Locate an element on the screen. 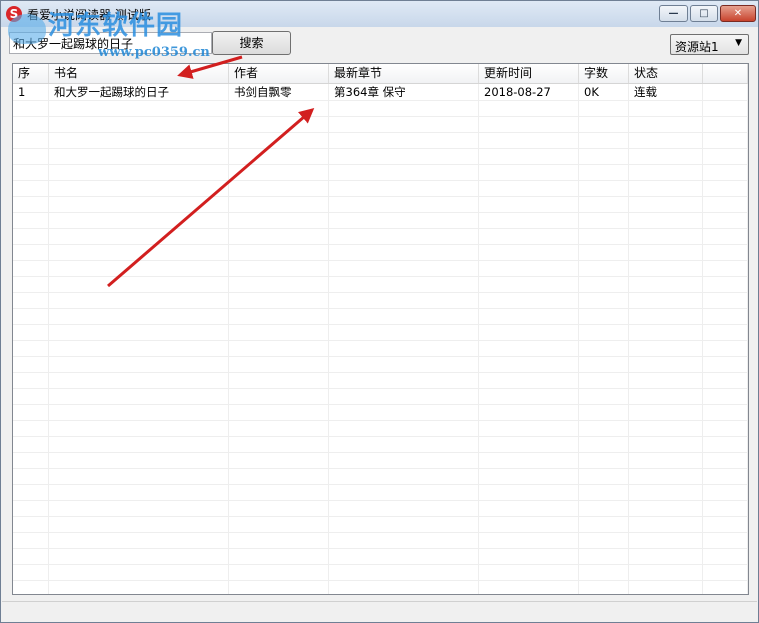  chevron-down-icon: ▼ is located at coordinates (738, 43).